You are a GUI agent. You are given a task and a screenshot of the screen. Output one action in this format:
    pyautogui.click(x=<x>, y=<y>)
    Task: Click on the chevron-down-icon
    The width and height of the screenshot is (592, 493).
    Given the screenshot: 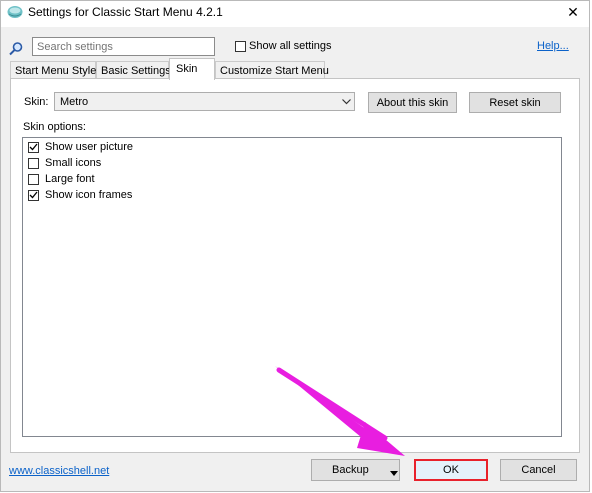 What is the action you would take?
    pyautogui.click(x=346, y=101)
    